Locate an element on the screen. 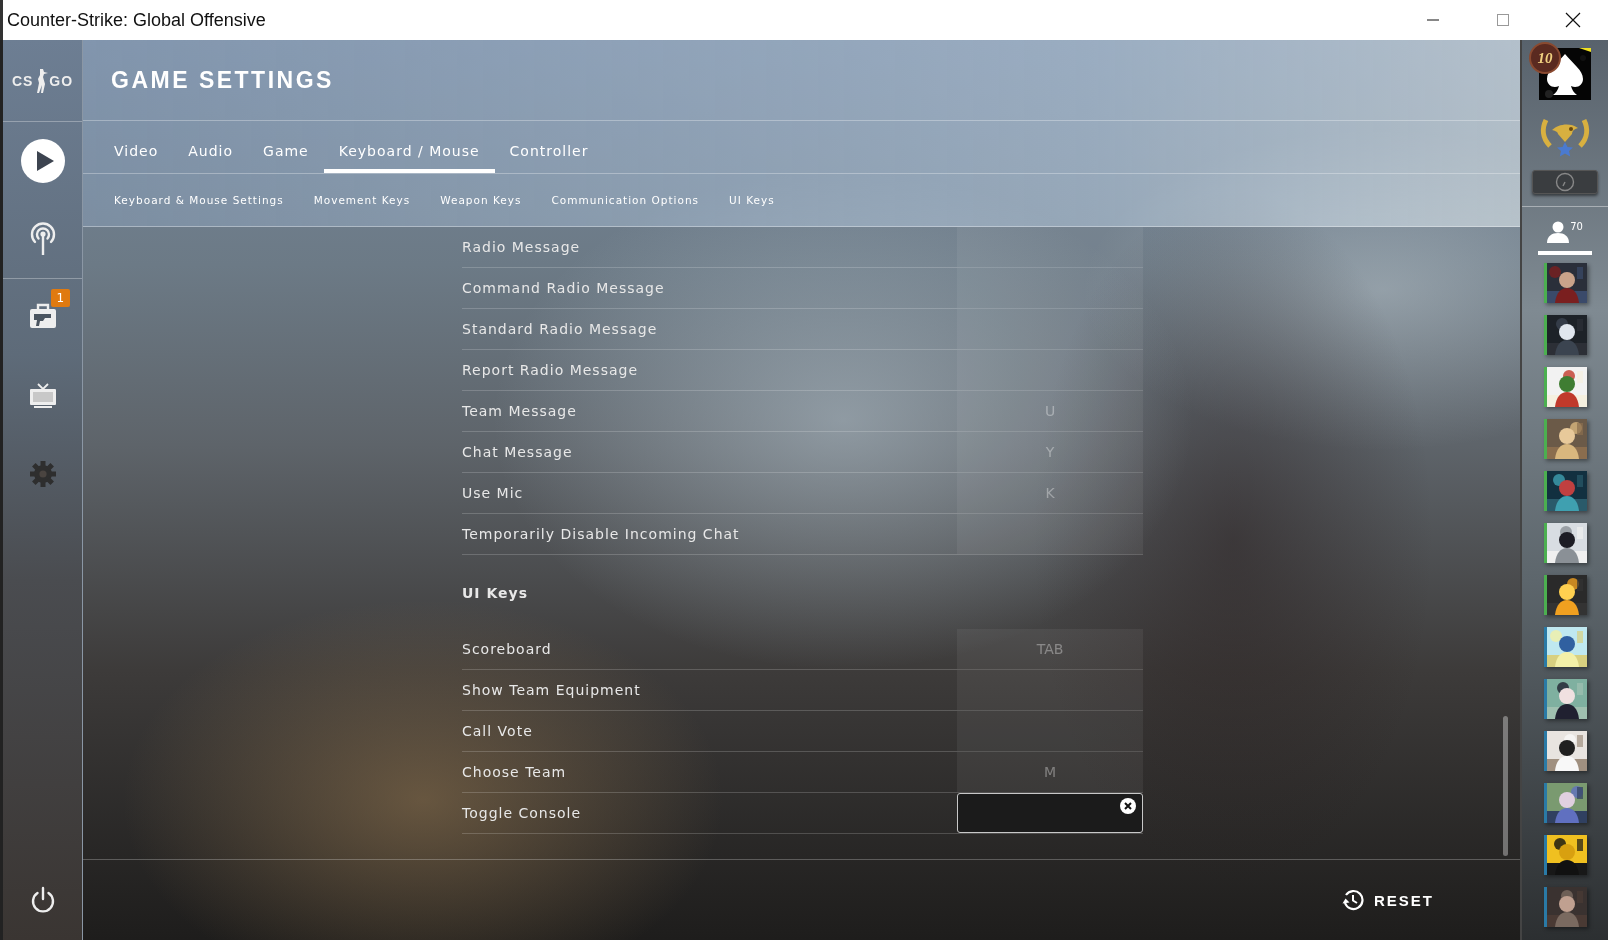 The image size is (1608, 940). tv-icon is located at coordinates (42, 396).